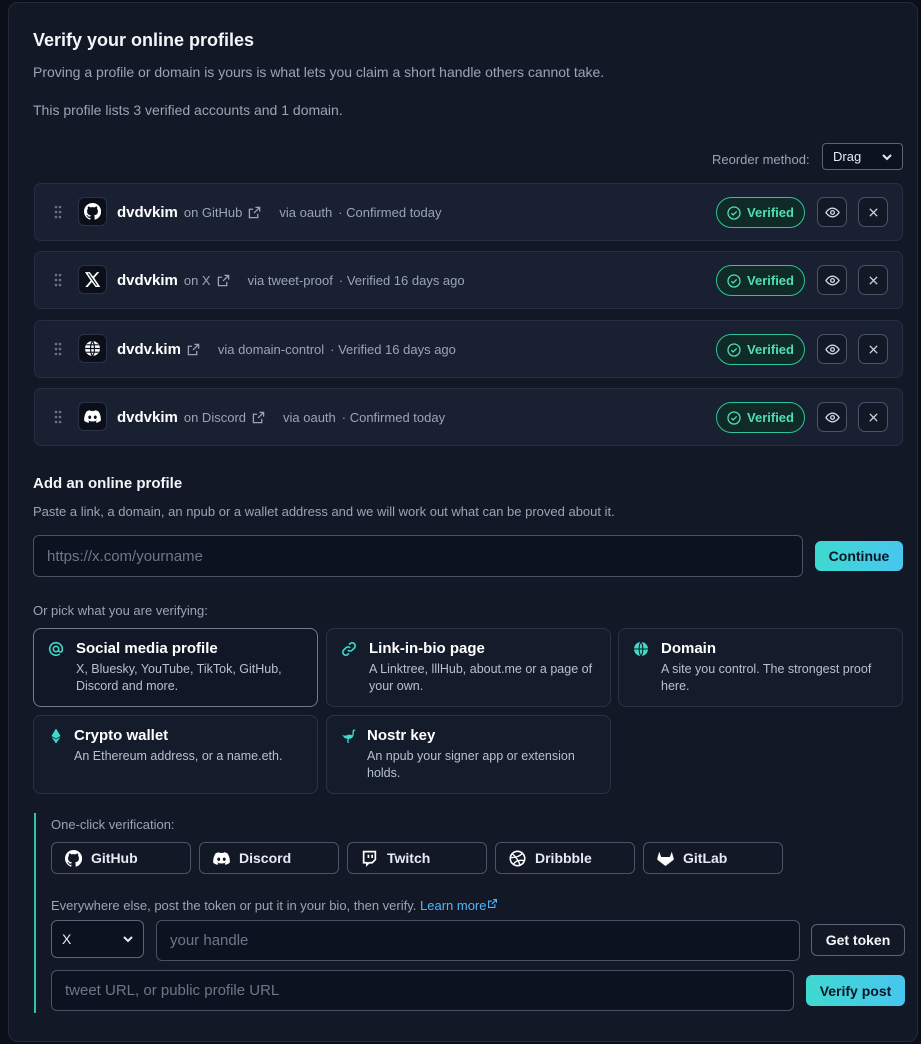 The width and height of the screenshot is (921, 1044). I want to click on button-label: Dribbble, so click(563, 858).